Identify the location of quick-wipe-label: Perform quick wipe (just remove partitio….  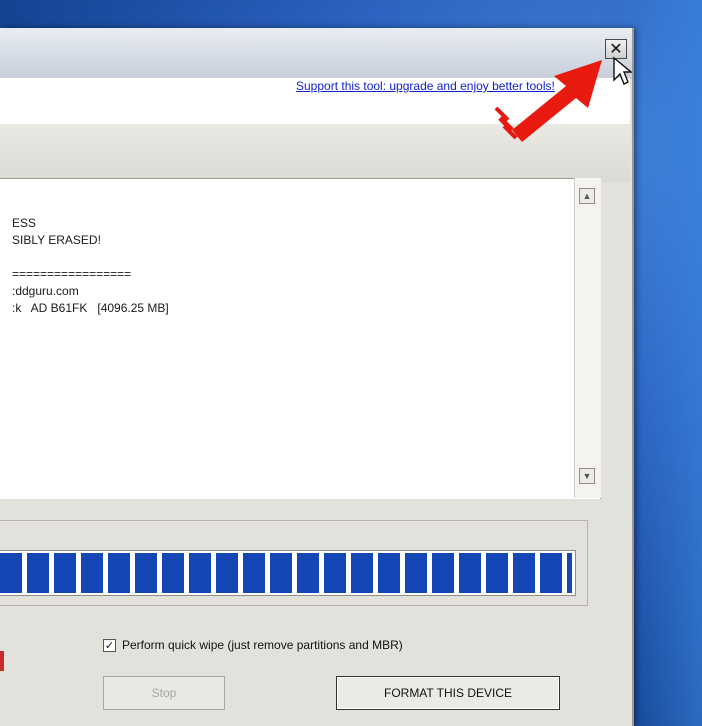
(262, 645).